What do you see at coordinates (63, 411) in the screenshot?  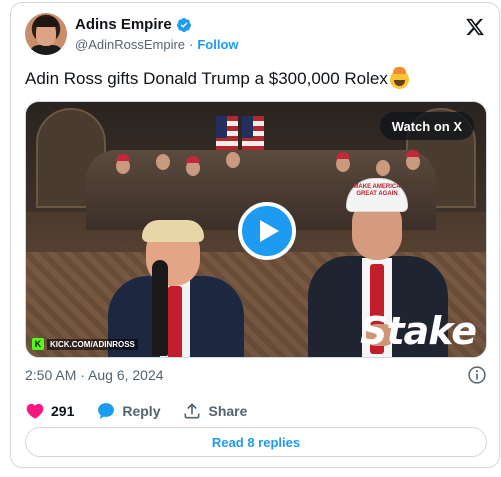 I see `like-count: 291` at bounding box center [63, 411].